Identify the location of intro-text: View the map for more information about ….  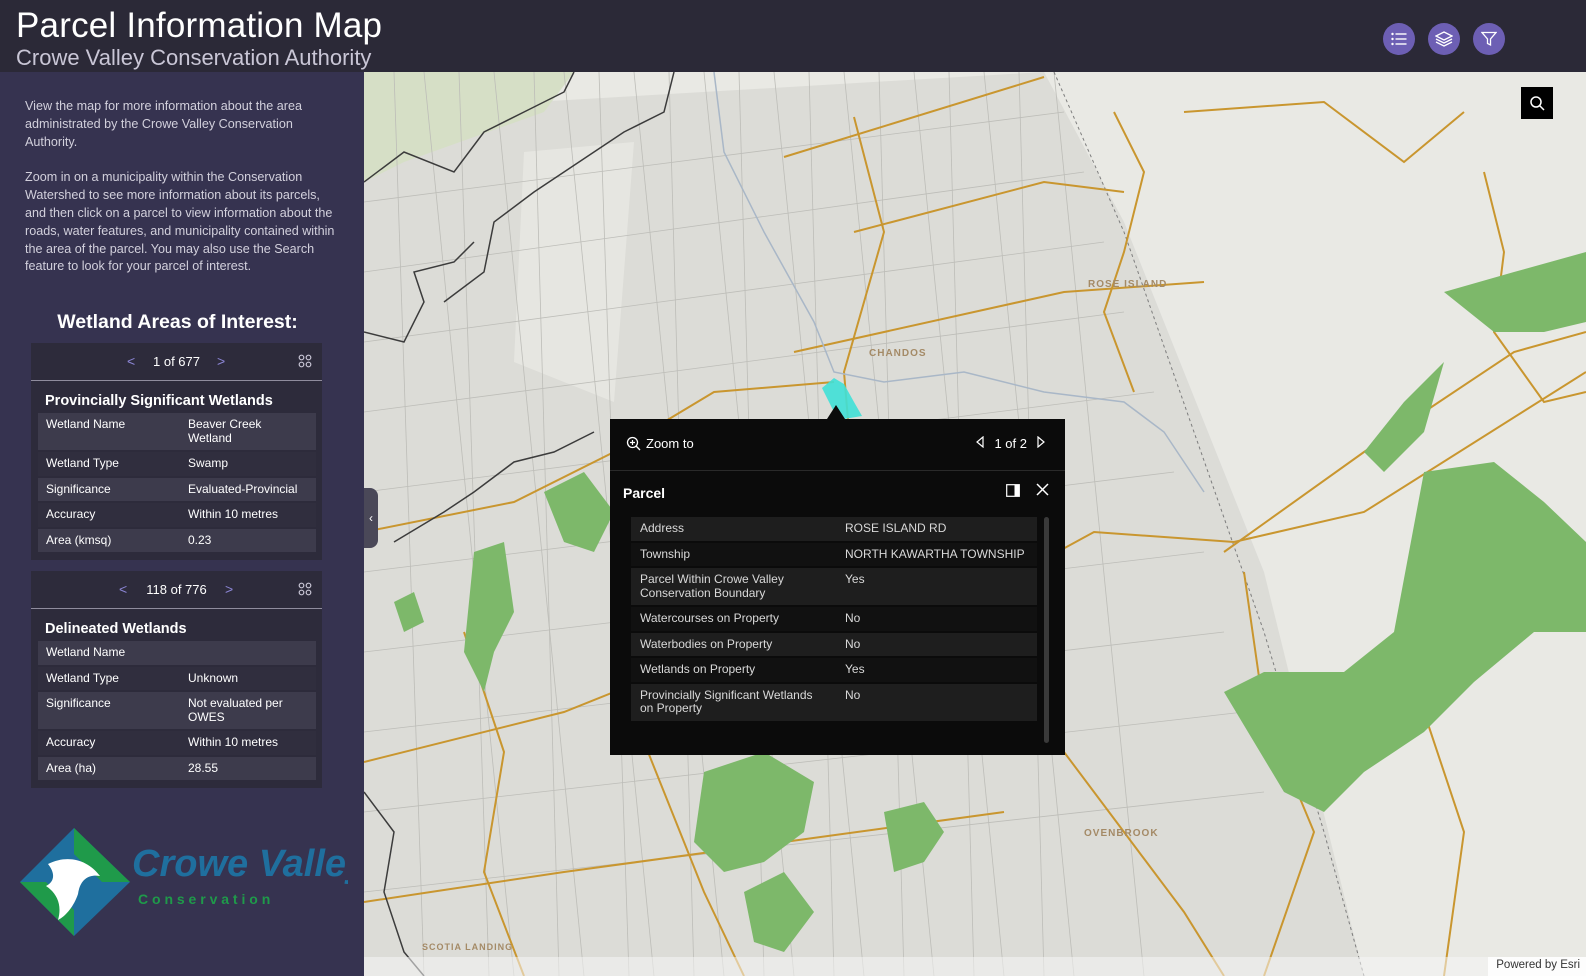
(180, 196).